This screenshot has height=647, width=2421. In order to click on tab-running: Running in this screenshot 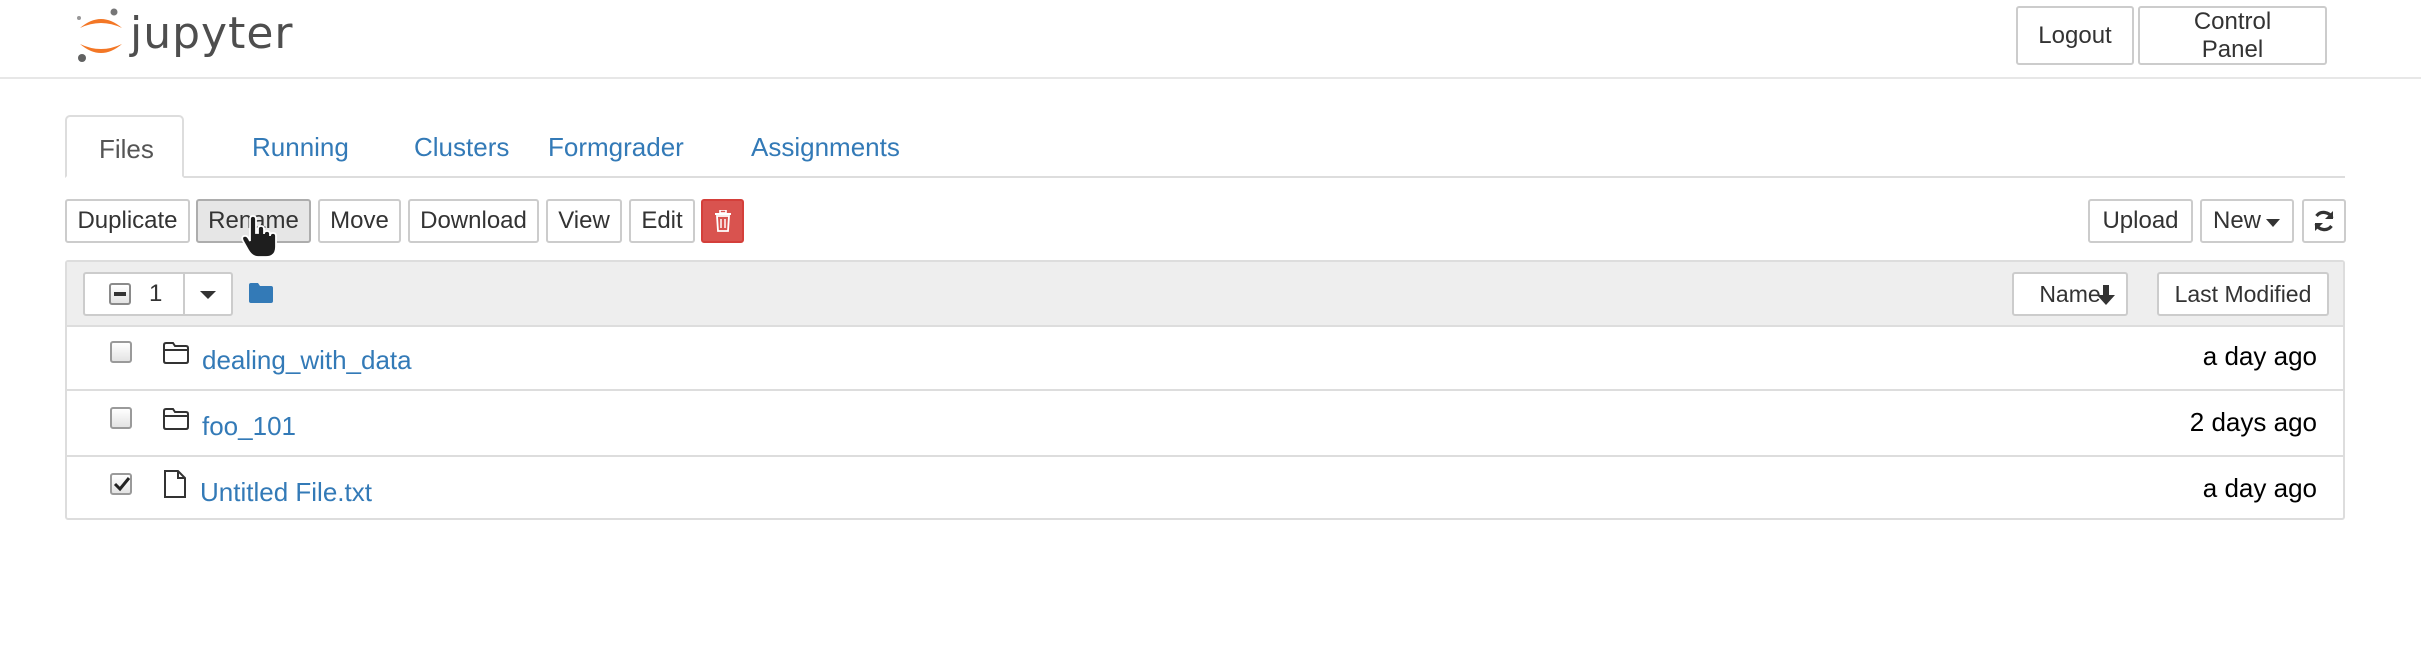, I will do `click(300, 145)`.